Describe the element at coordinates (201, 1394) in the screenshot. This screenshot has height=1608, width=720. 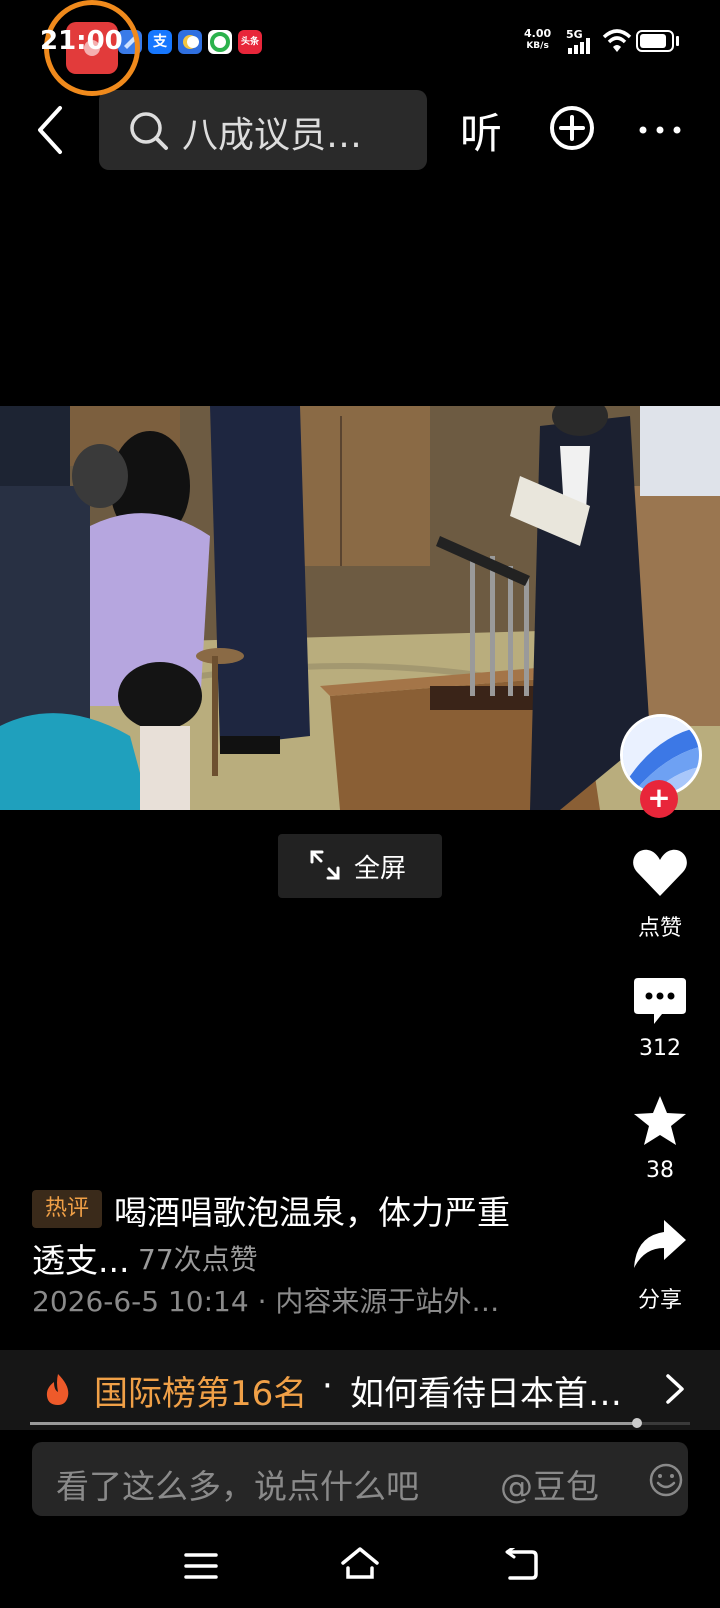
I see `ranking-position: 国际榜第16名` at that location.